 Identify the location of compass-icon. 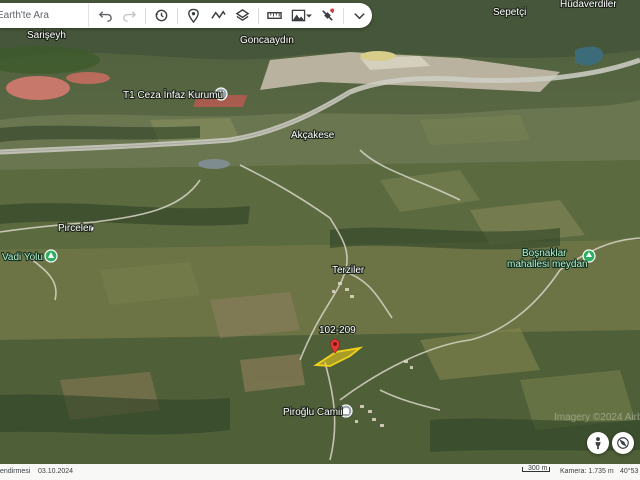
(623, 443).